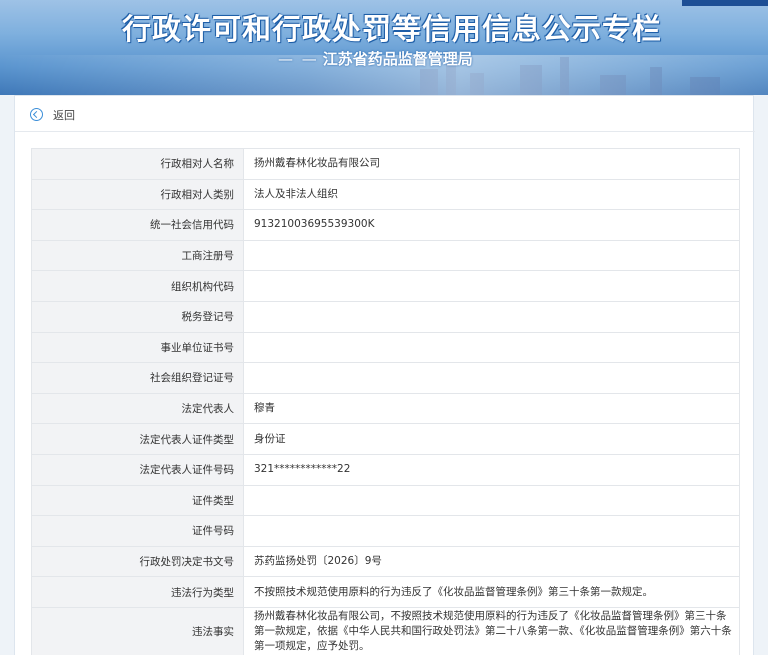 The image size is (768, 655). Describe the element at coordinates (491, 561) in the screenshot. I see `row-value: 苏药监扬处罚〔2026〕9号` at that location.